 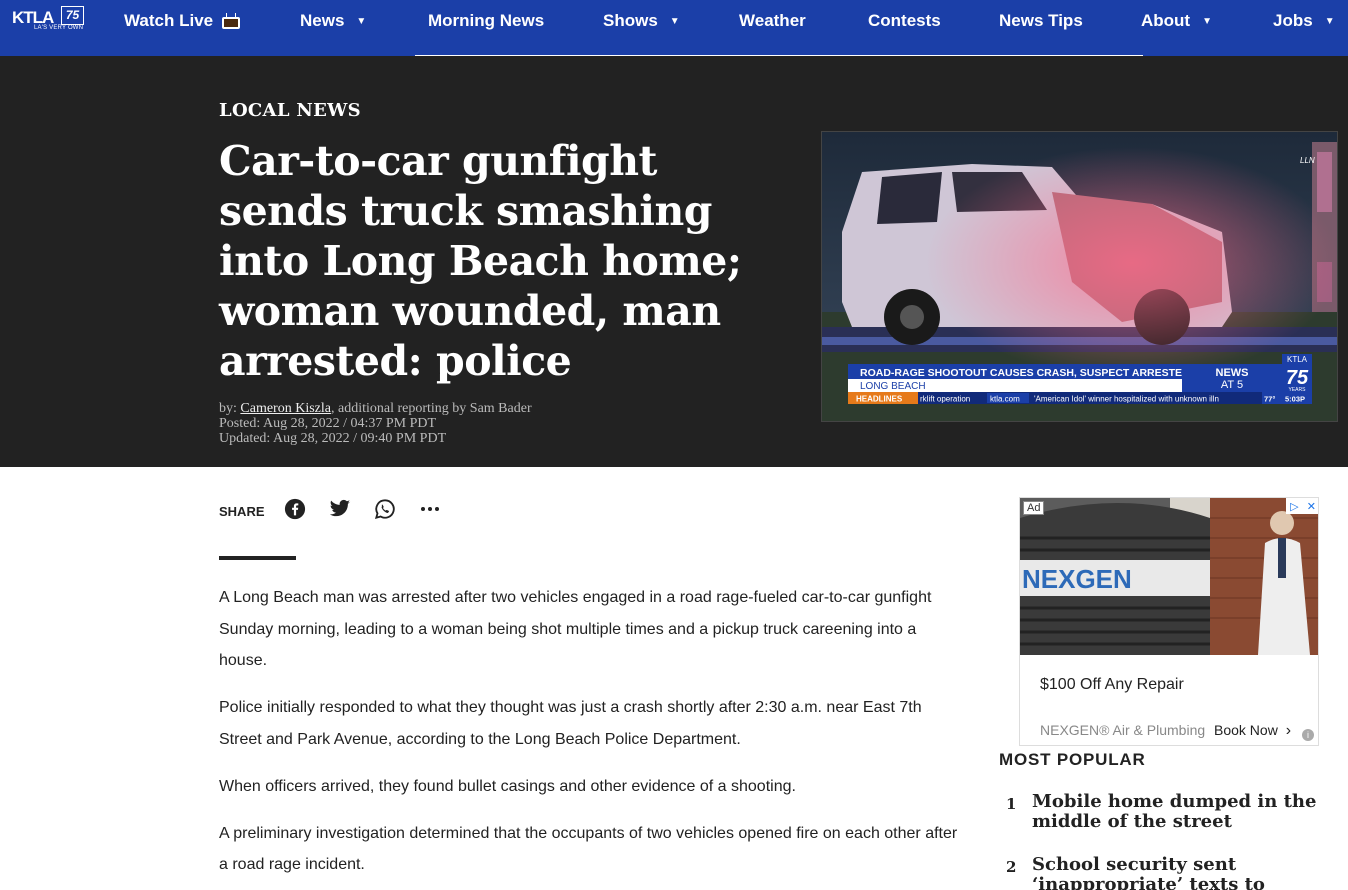 What do you see at coordinates (322, 20) in the screenshot?
I see `nav-news-label: News` at bounding box center [322, 20].